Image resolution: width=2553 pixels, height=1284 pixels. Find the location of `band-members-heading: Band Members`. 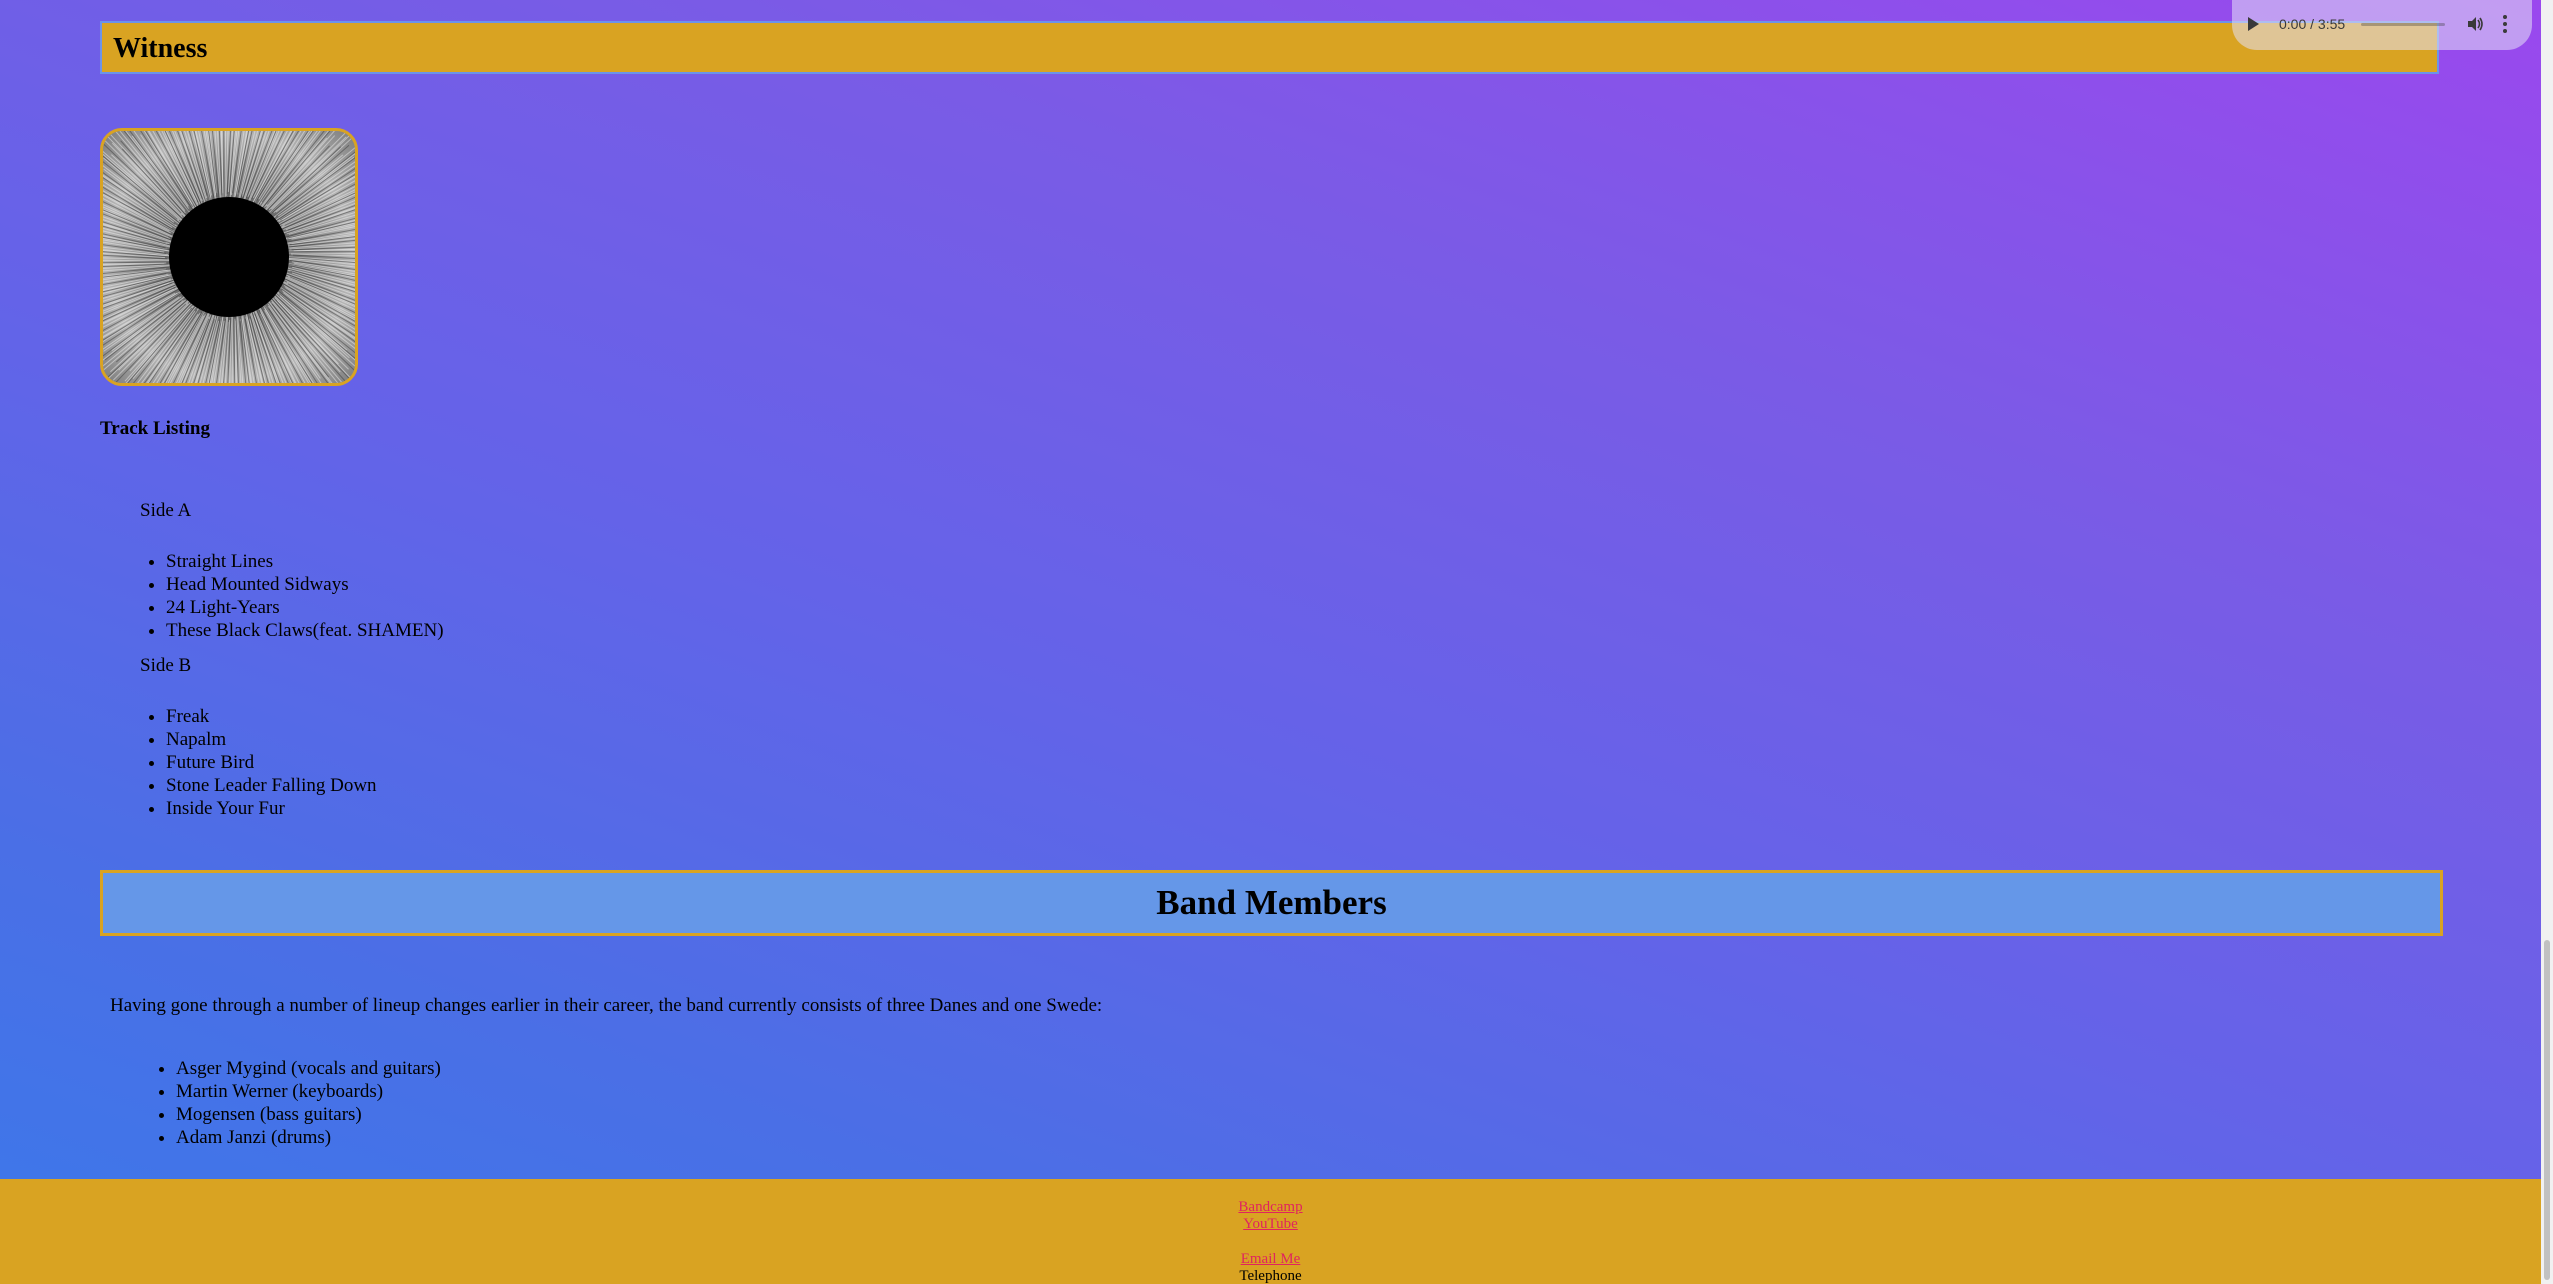

band-members-heading: Band Members is located at coordinates (1271, 902).